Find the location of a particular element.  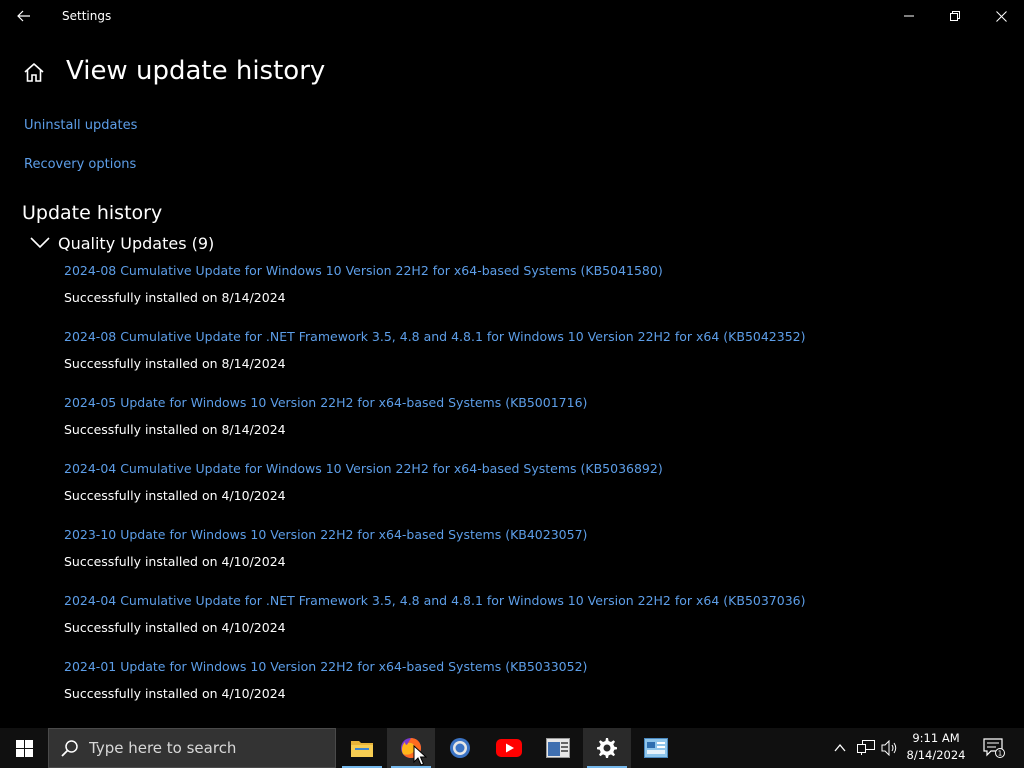

taskbar-clock: 9:11 AM 8/14/2024 is located at coordinates (936, 747).